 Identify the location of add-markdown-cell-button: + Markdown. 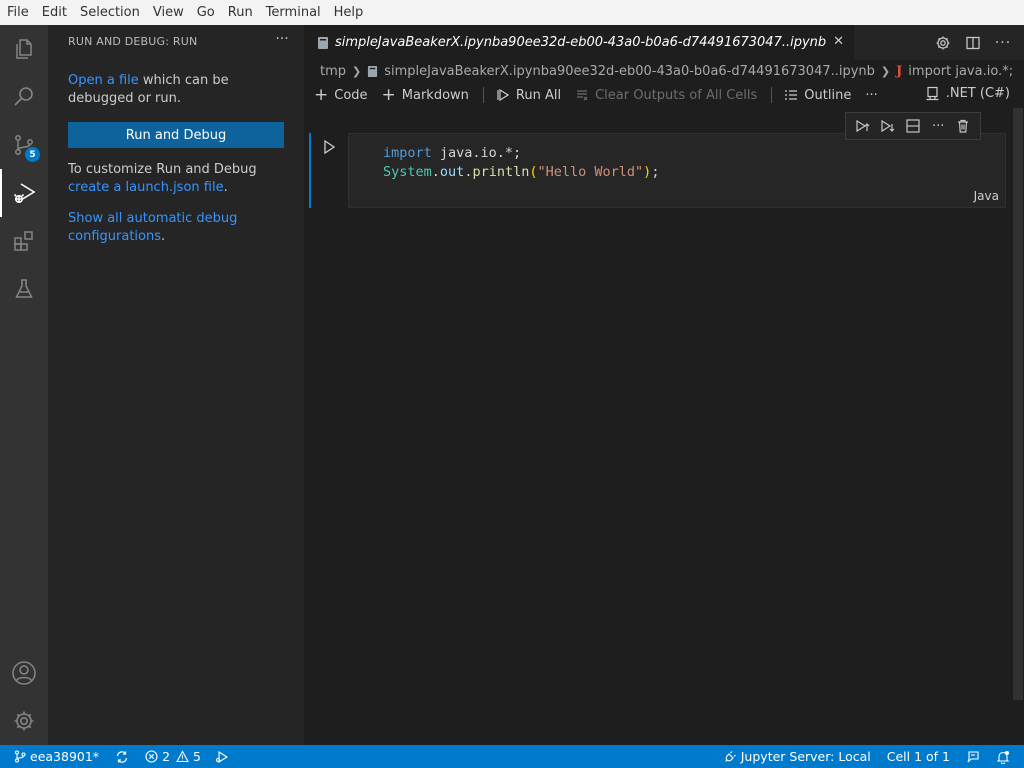
(425, 95).